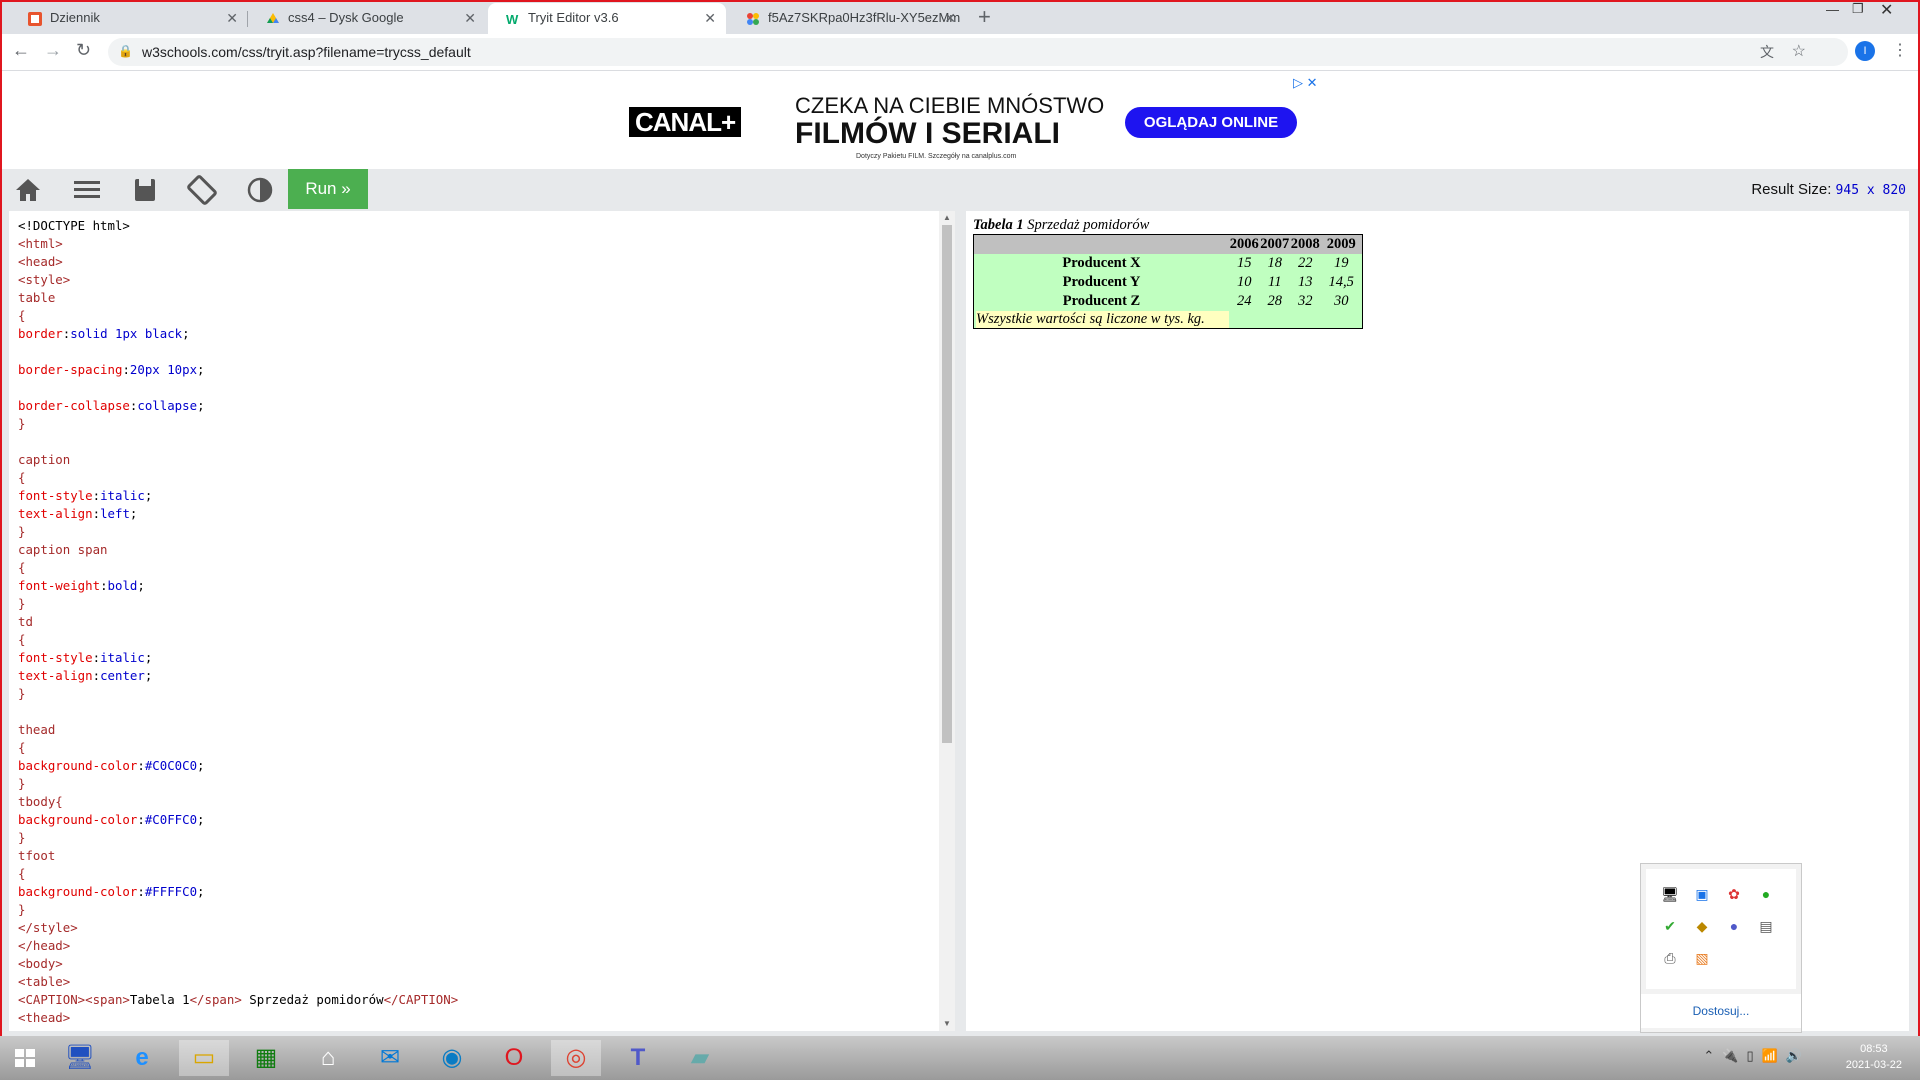 This screenshot has width=1920, height=1080. I want to click on tray-icons-area: 🖥 ▣ ✿ ● ✔ ◆ ● ▤ ⎙ ▧, so click(1721, 929).